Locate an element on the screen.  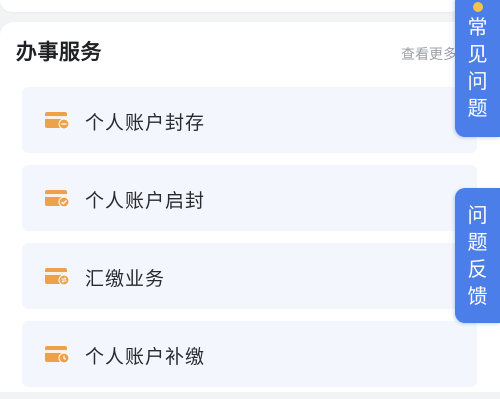
service-item-label: 汇缴业务 is located at coordinates (125, 279).